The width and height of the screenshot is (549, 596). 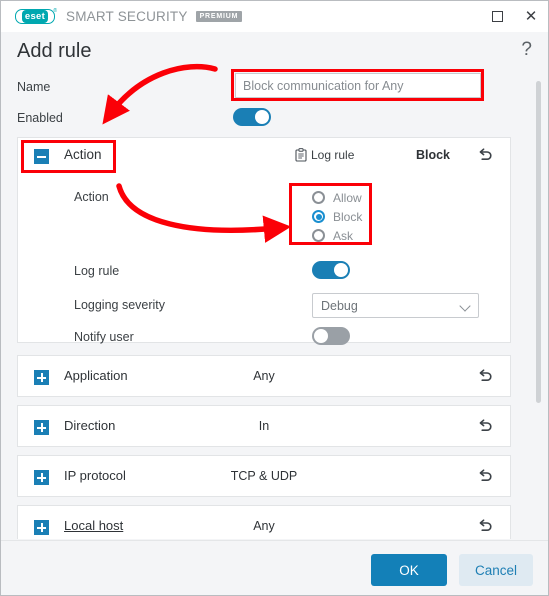 I want to click on title-bar: eset ® SMART SECURITY PREMIUM ✕, so click(x=274, y=16).